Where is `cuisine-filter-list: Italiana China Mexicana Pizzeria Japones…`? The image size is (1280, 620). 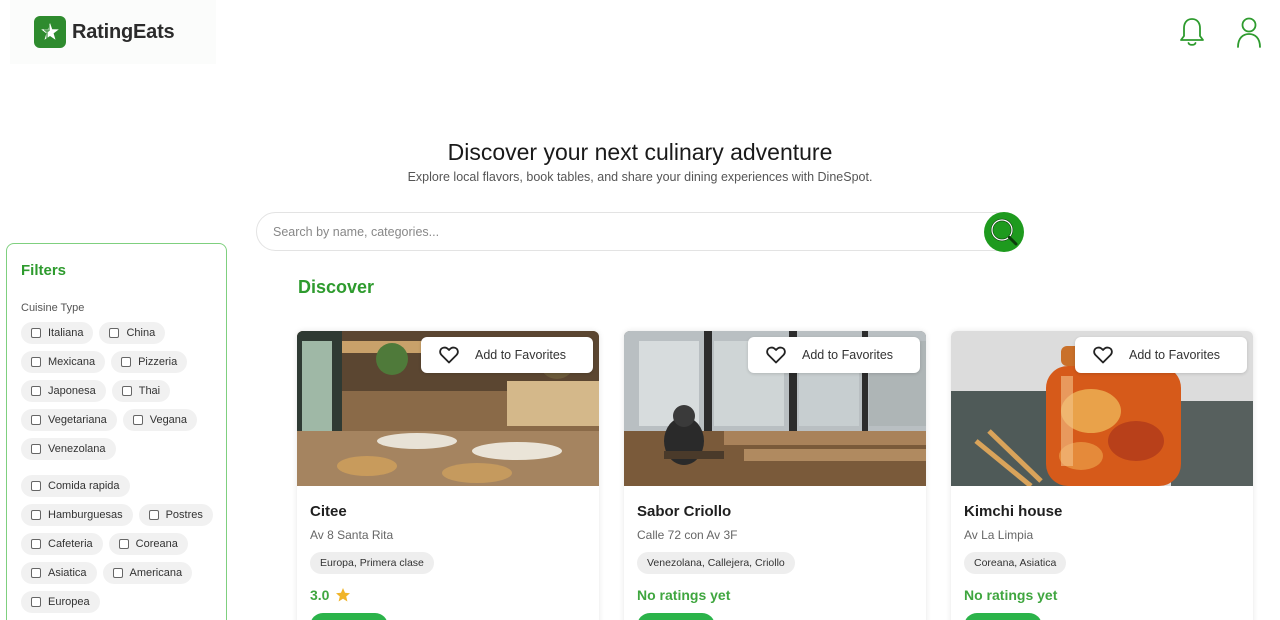 cuisine-filter-list: Italiana China Mexicana Pizzeria Japones… is located at coordinates (121, 467).